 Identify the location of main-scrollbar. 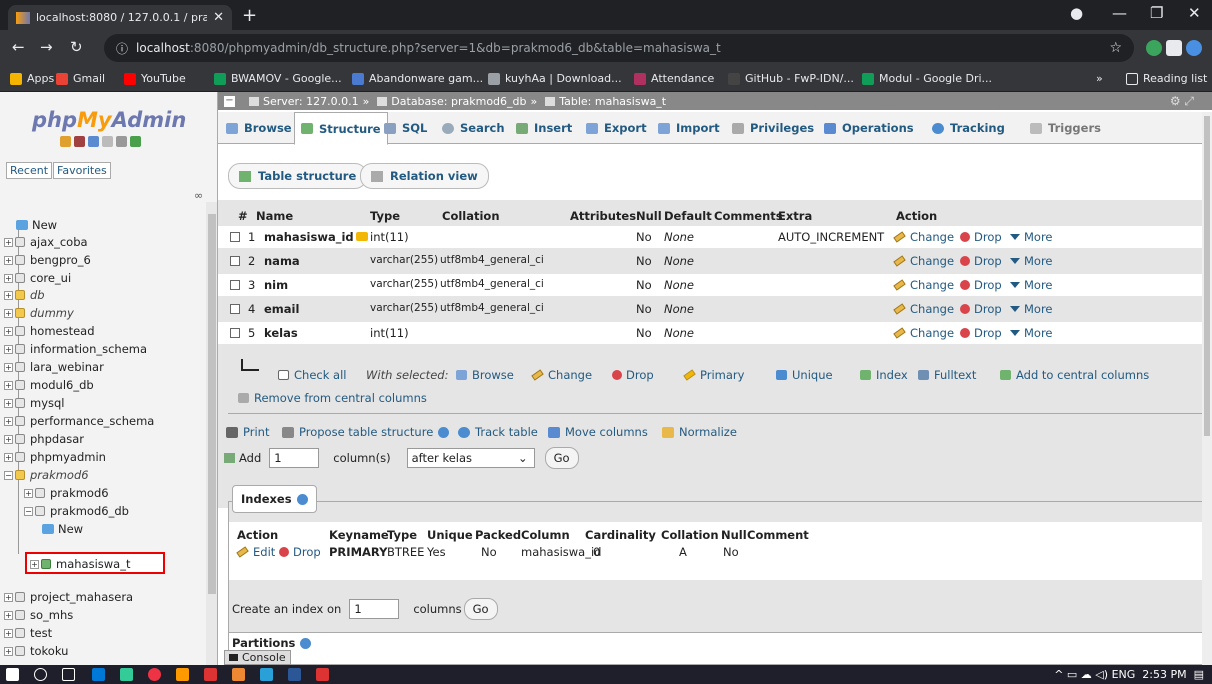
(1207, 388).